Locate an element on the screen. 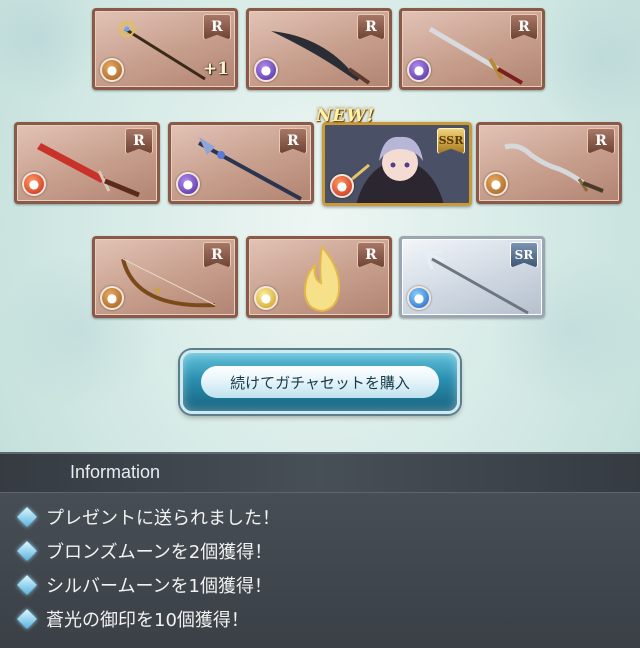 This screenshot has width=640, height=648. water-element-icon: ● is located at coordinates (419, 298).